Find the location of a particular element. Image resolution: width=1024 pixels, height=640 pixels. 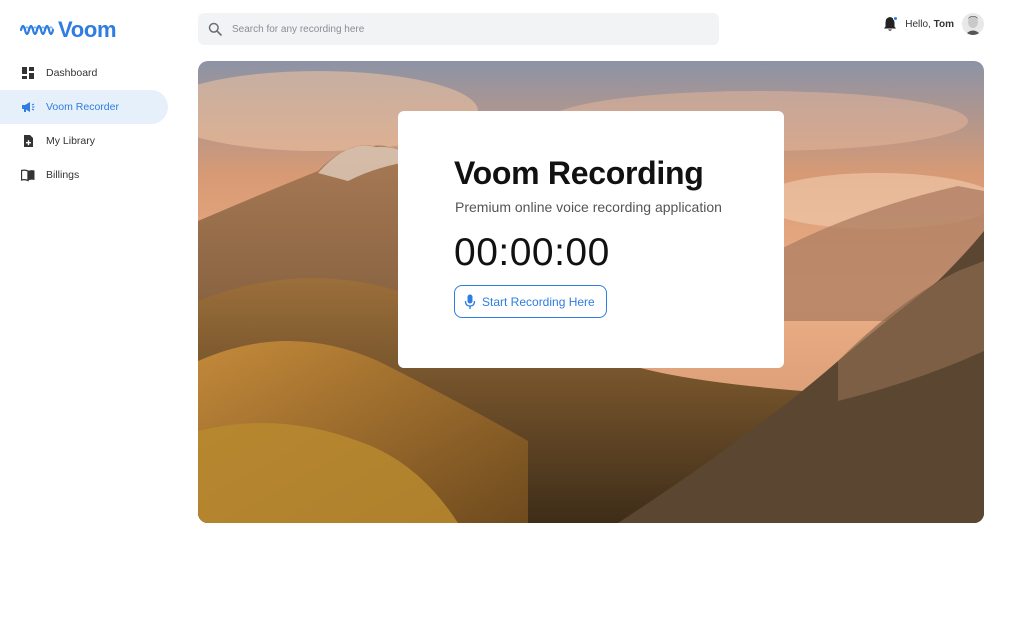

greeting-text: Hello, is located at coordinates (918, 24).